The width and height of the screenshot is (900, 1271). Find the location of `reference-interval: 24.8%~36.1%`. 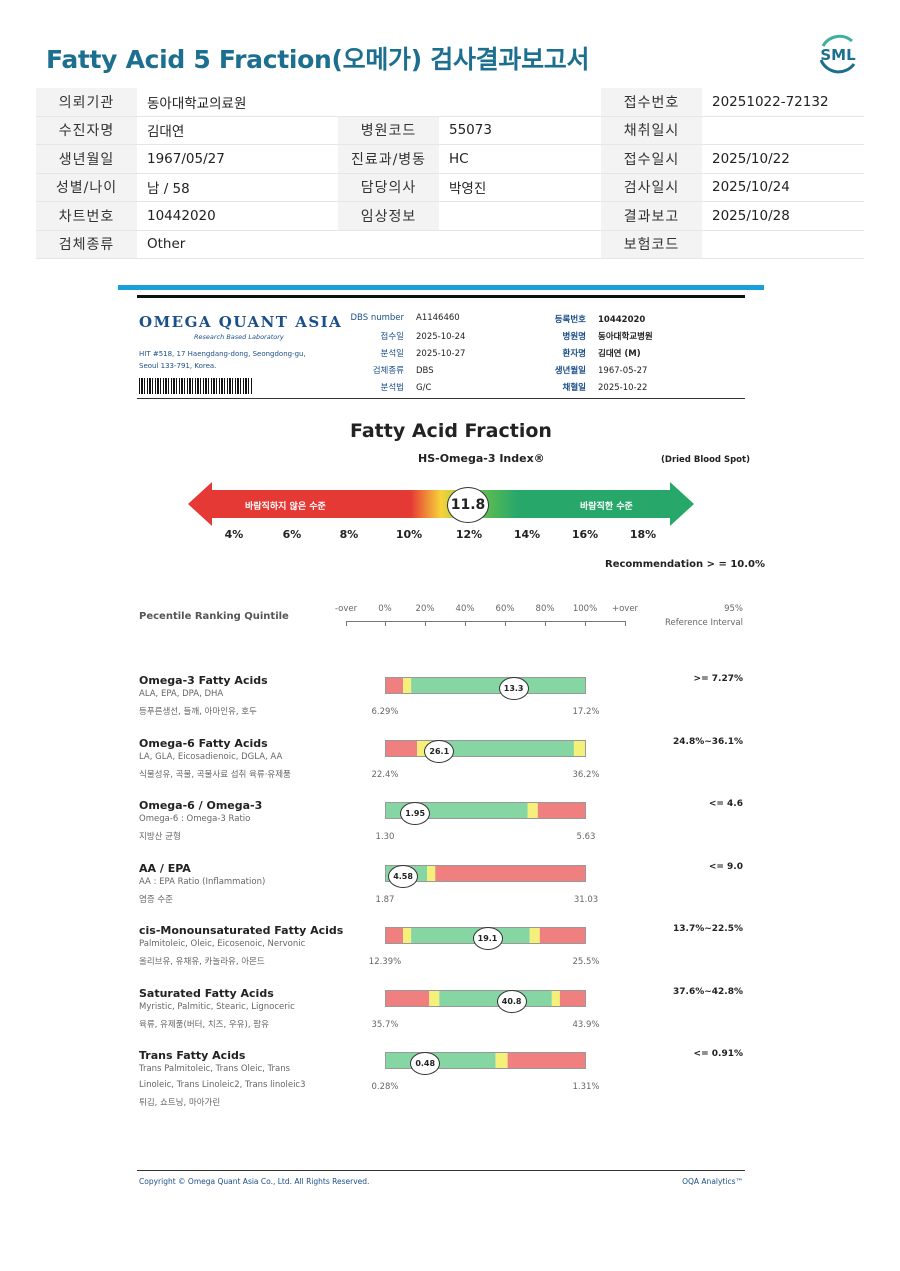

reference-interval: 24.8%~36.1% is located at coordinates (708, 741).